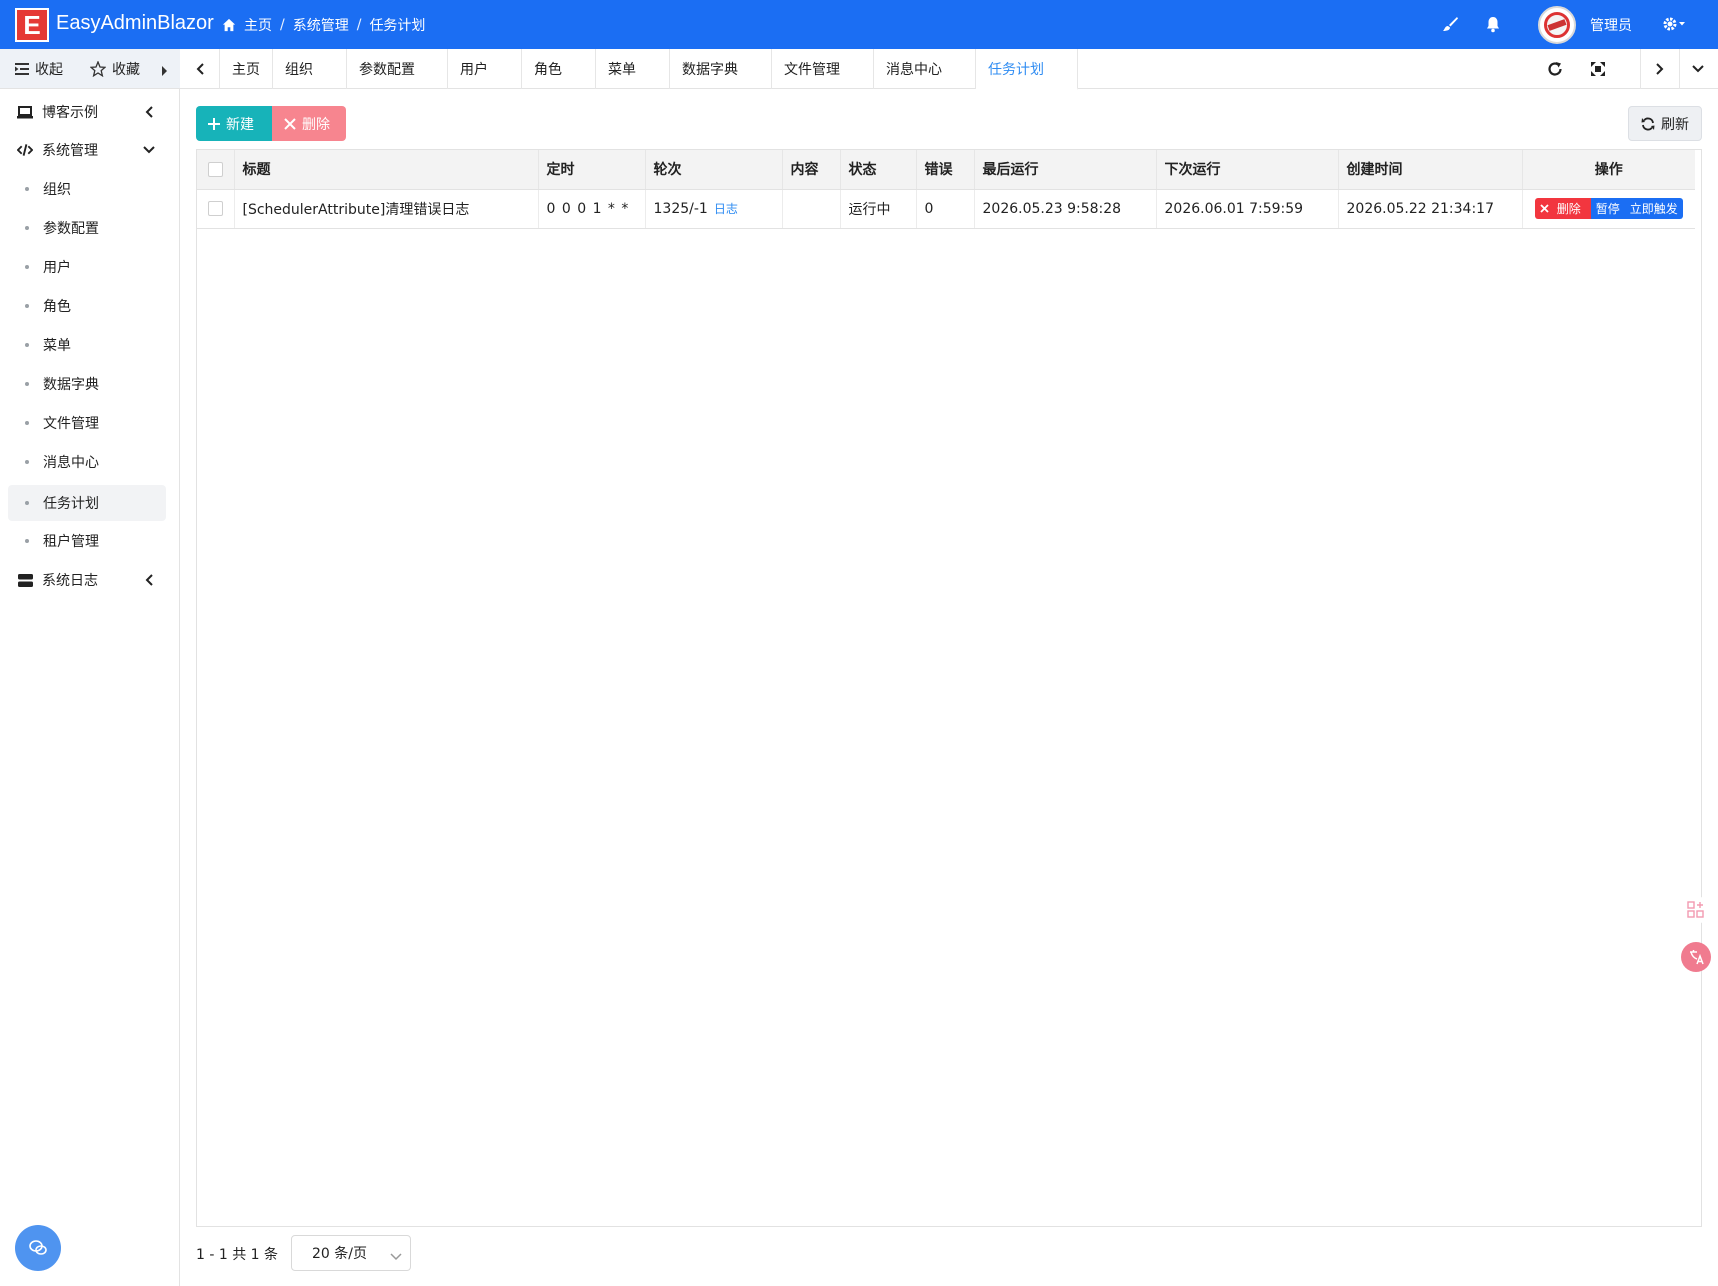 The width and height of the screenshot is (1718, 1286). What do you see at coordinates (258, 25) in the screenshot?
I see `breadcrumb-home: 主页` at bounding box center [258, 25].